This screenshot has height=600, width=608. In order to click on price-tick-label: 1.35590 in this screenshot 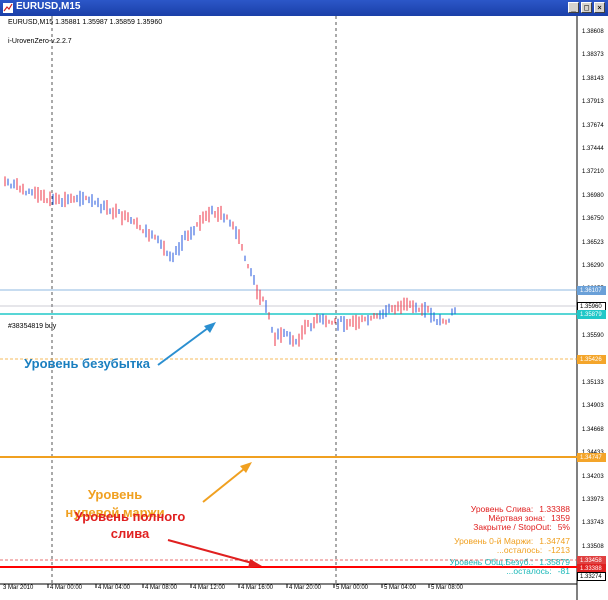, I will do `click(593, 336)`.